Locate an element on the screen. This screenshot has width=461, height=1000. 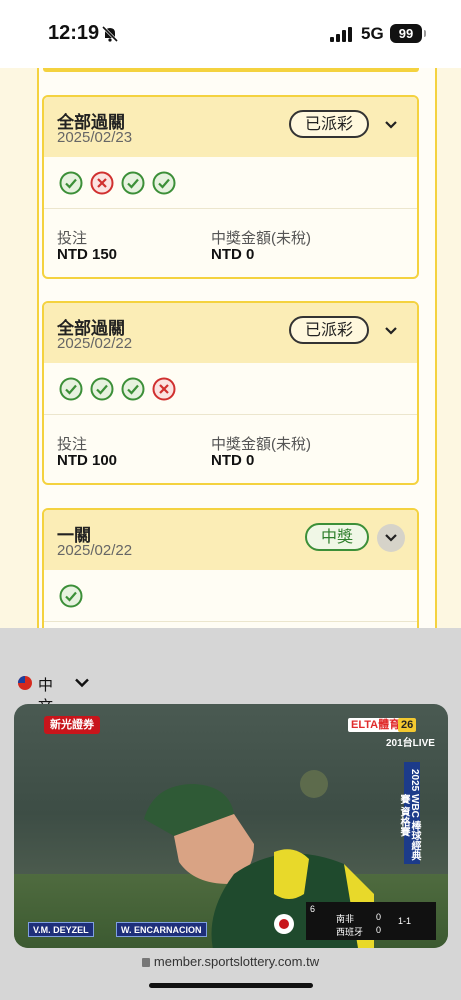
stake-value: NTD 100 is located at coordinates (87, 460).